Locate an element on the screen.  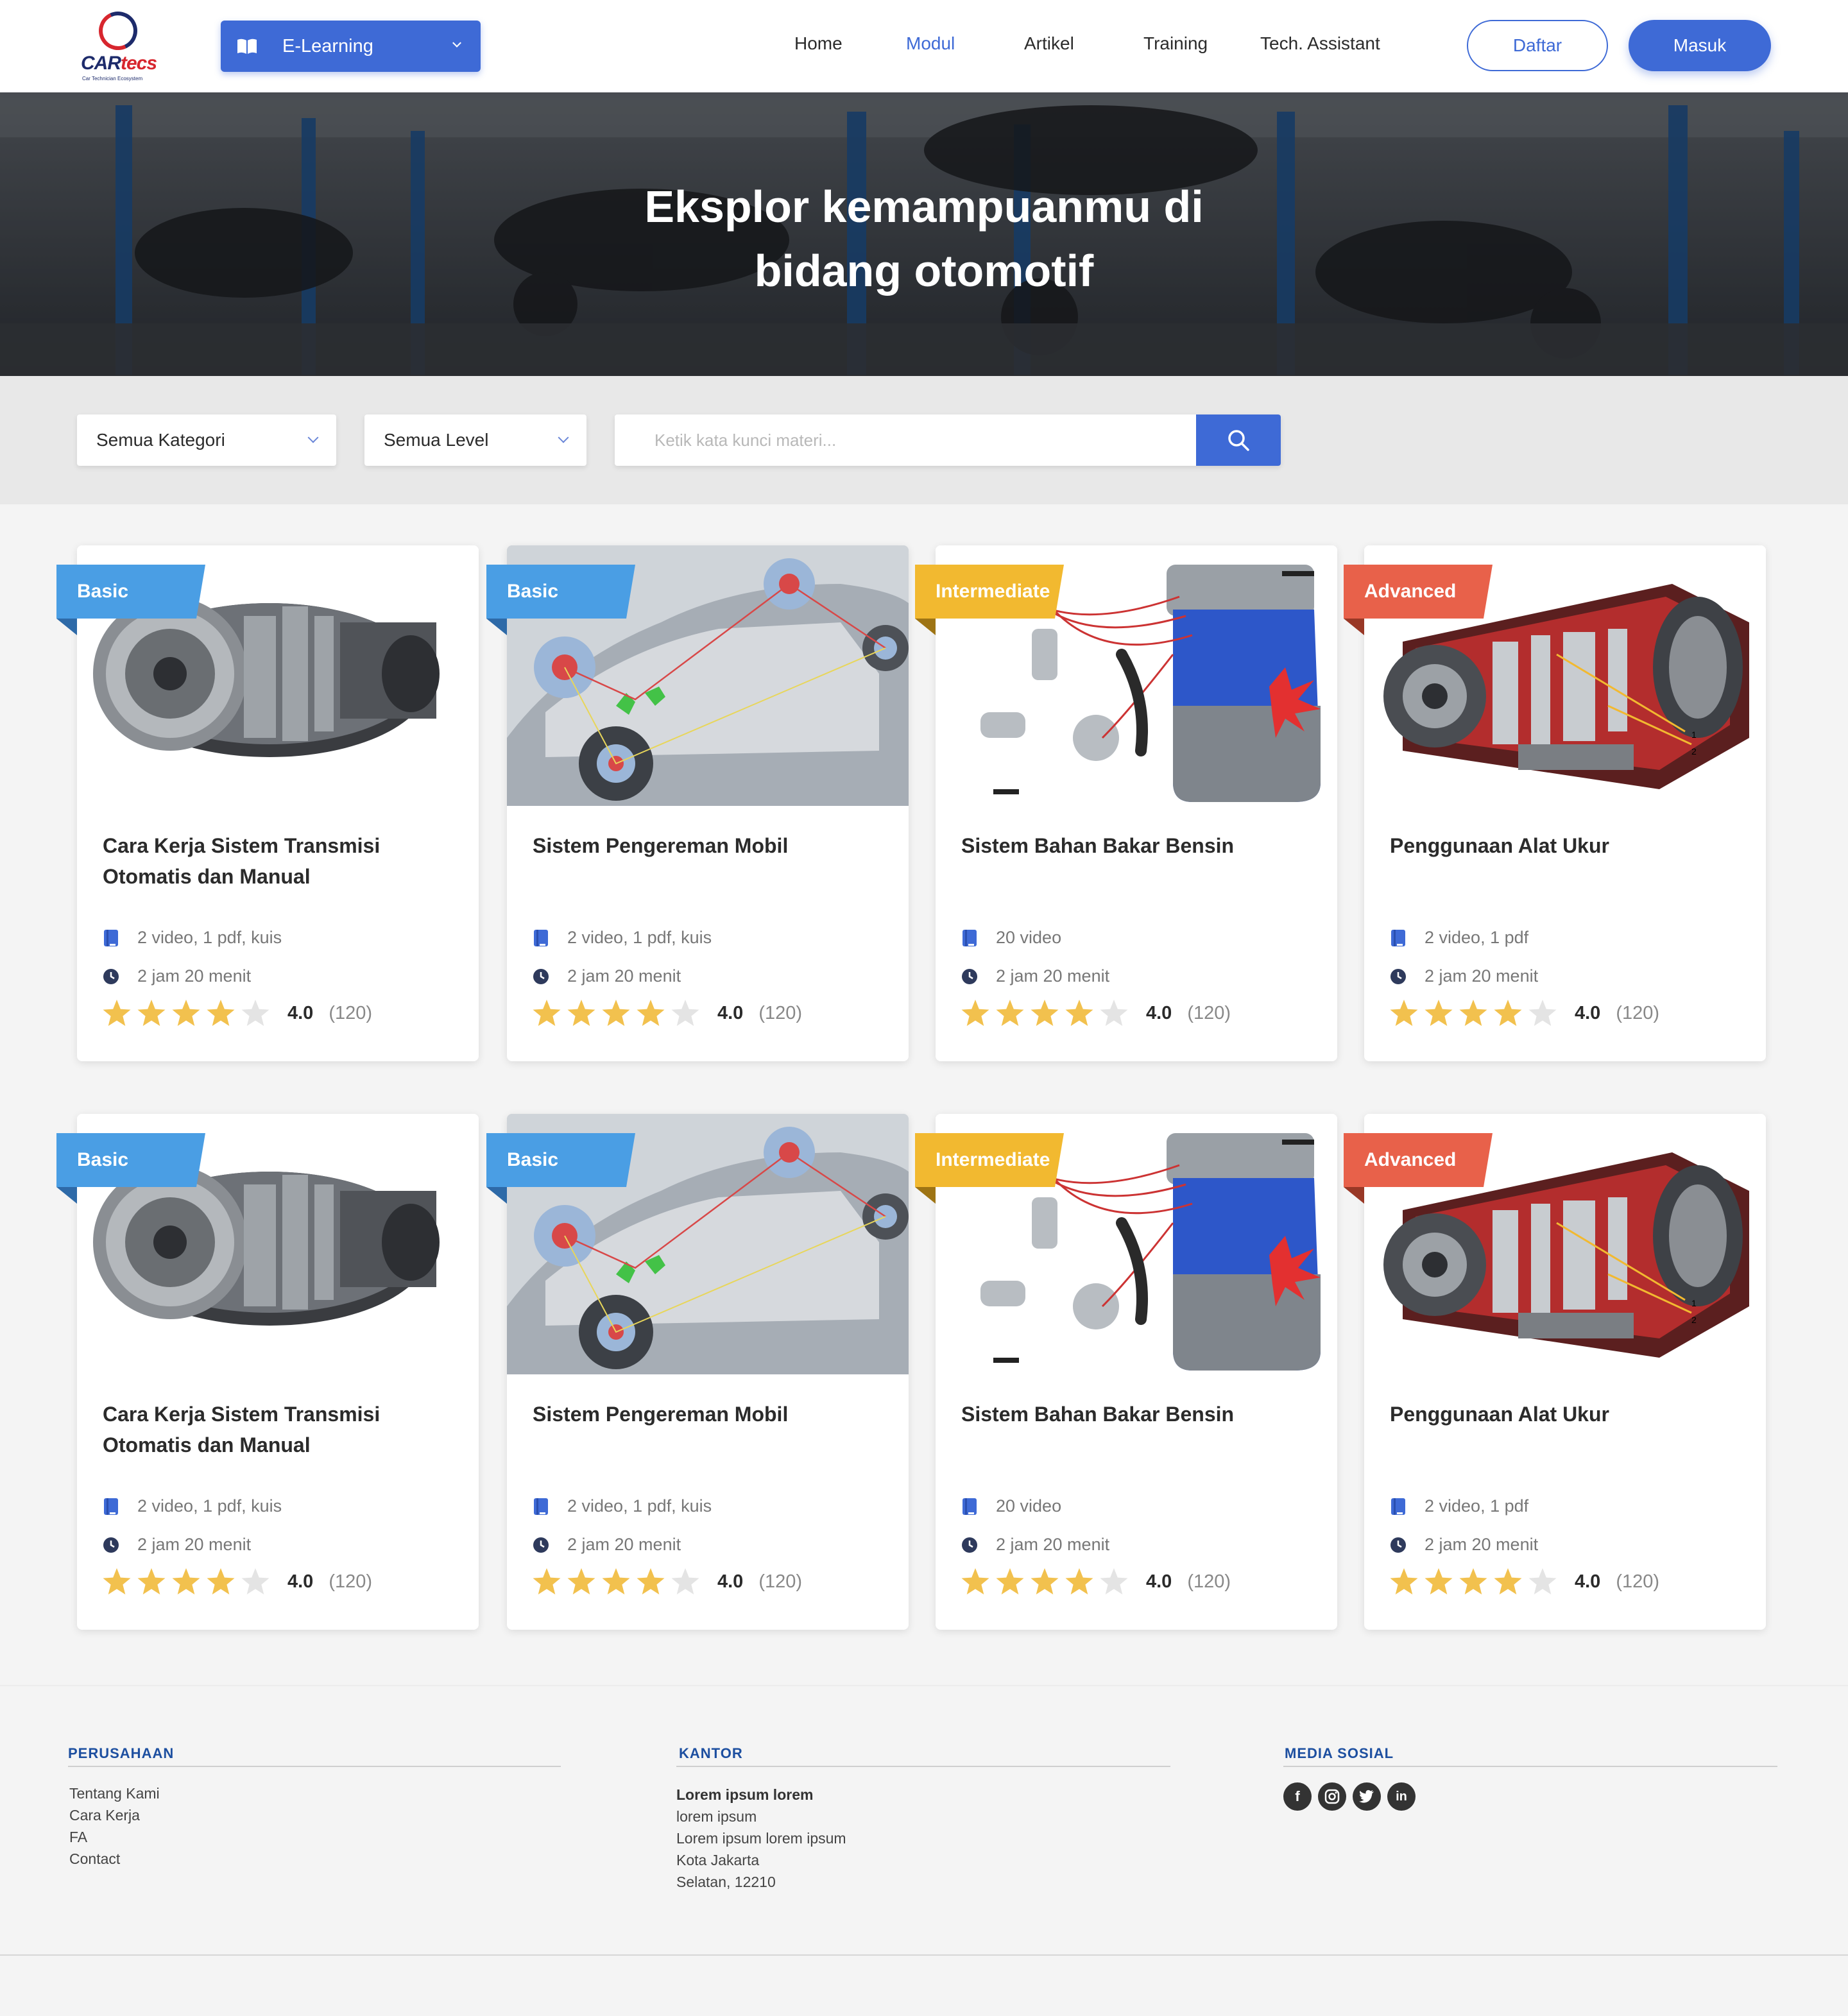
linkedin-icon: in is located at coordinates (1401, 1796).